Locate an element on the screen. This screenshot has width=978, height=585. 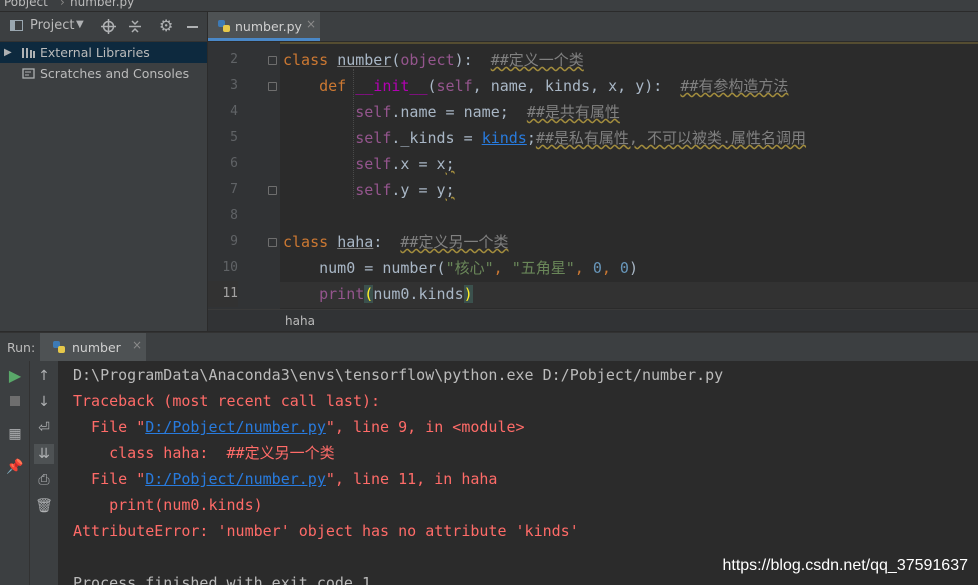
comment: ##有参构造方法 is located at coordinates (734, 86).